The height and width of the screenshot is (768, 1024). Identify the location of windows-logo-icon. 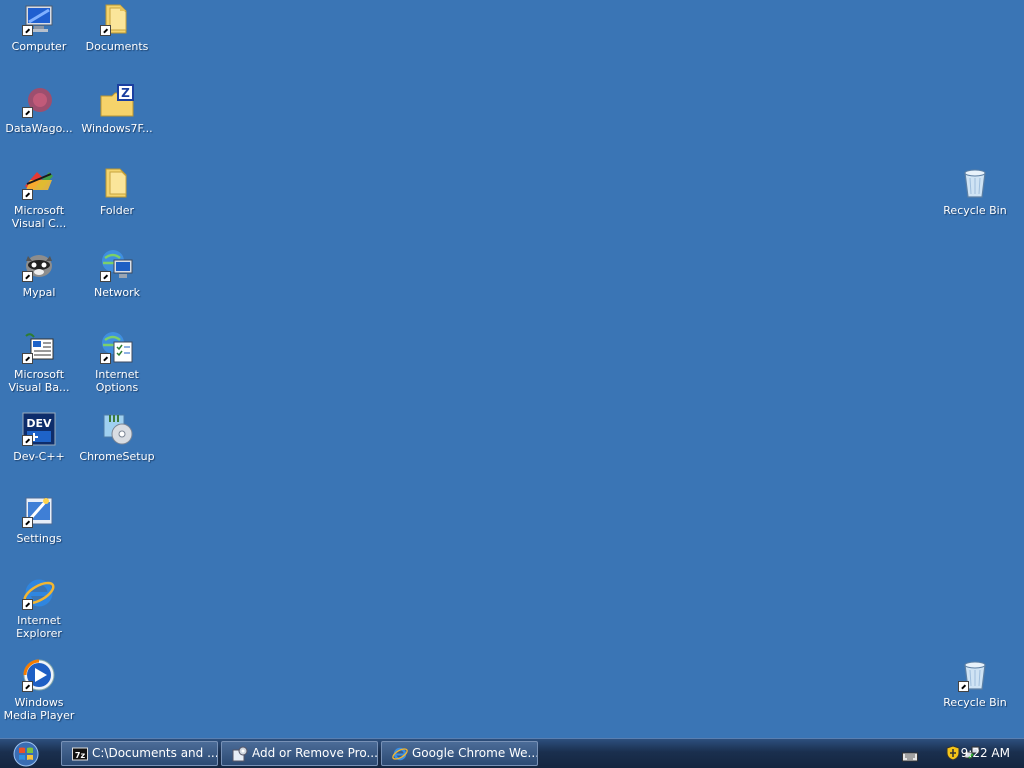
(26, 754).